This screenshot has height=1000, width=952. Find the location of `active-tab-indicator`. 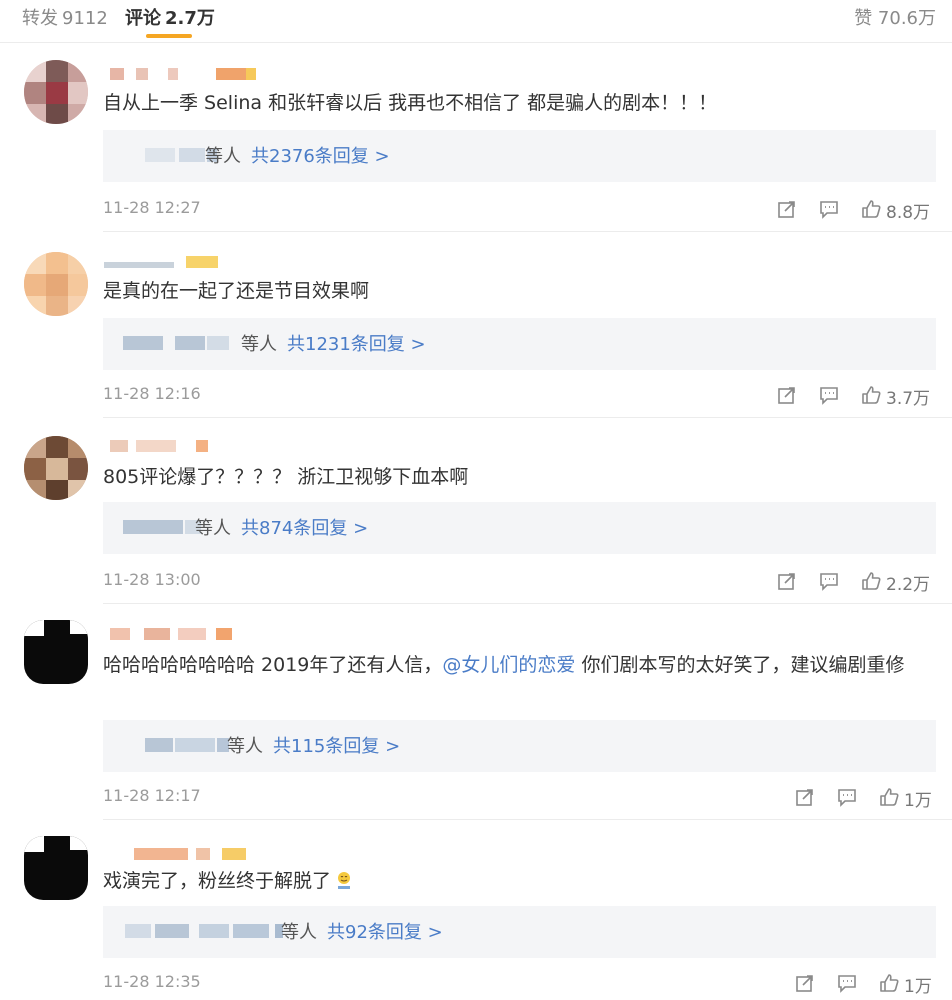

active-tab-indicator is located at coordinates (169, 36).